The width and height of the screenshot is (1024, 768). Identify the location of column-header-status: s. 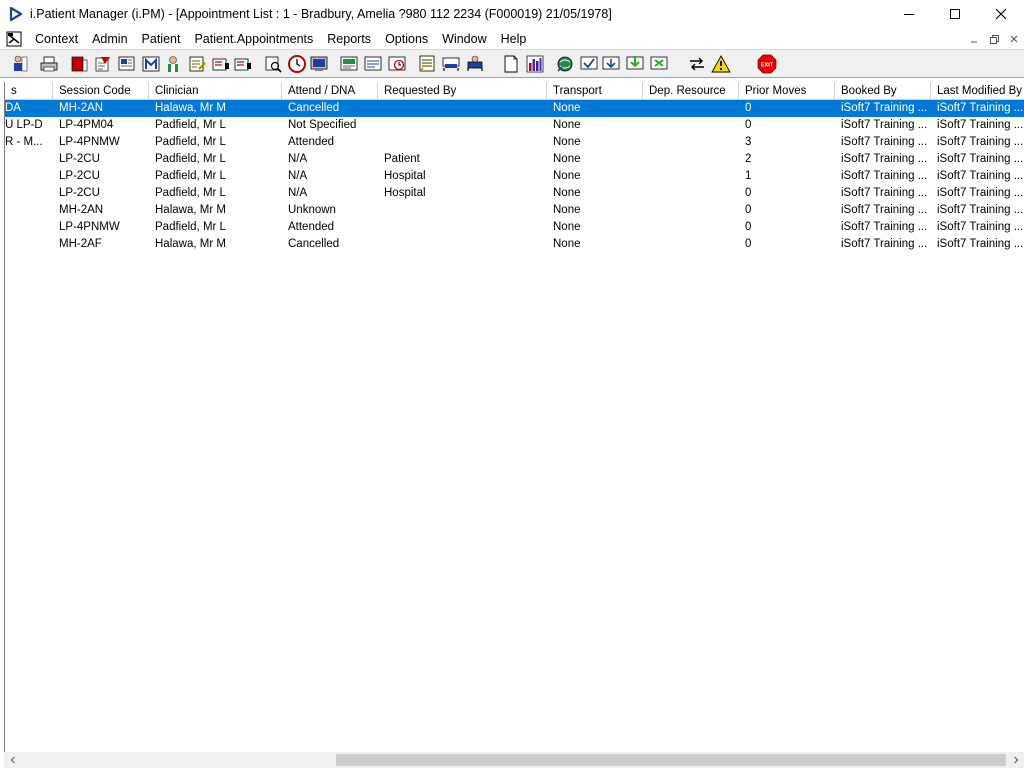
(29, 91).